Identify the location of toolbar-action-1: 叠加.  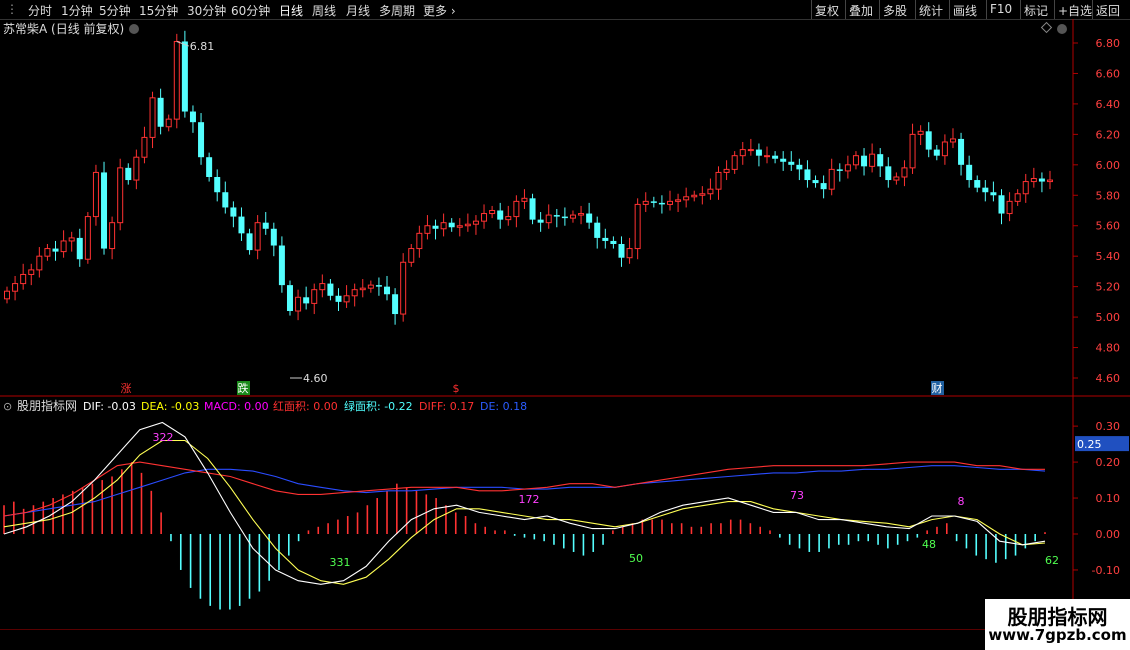
(861, 10).